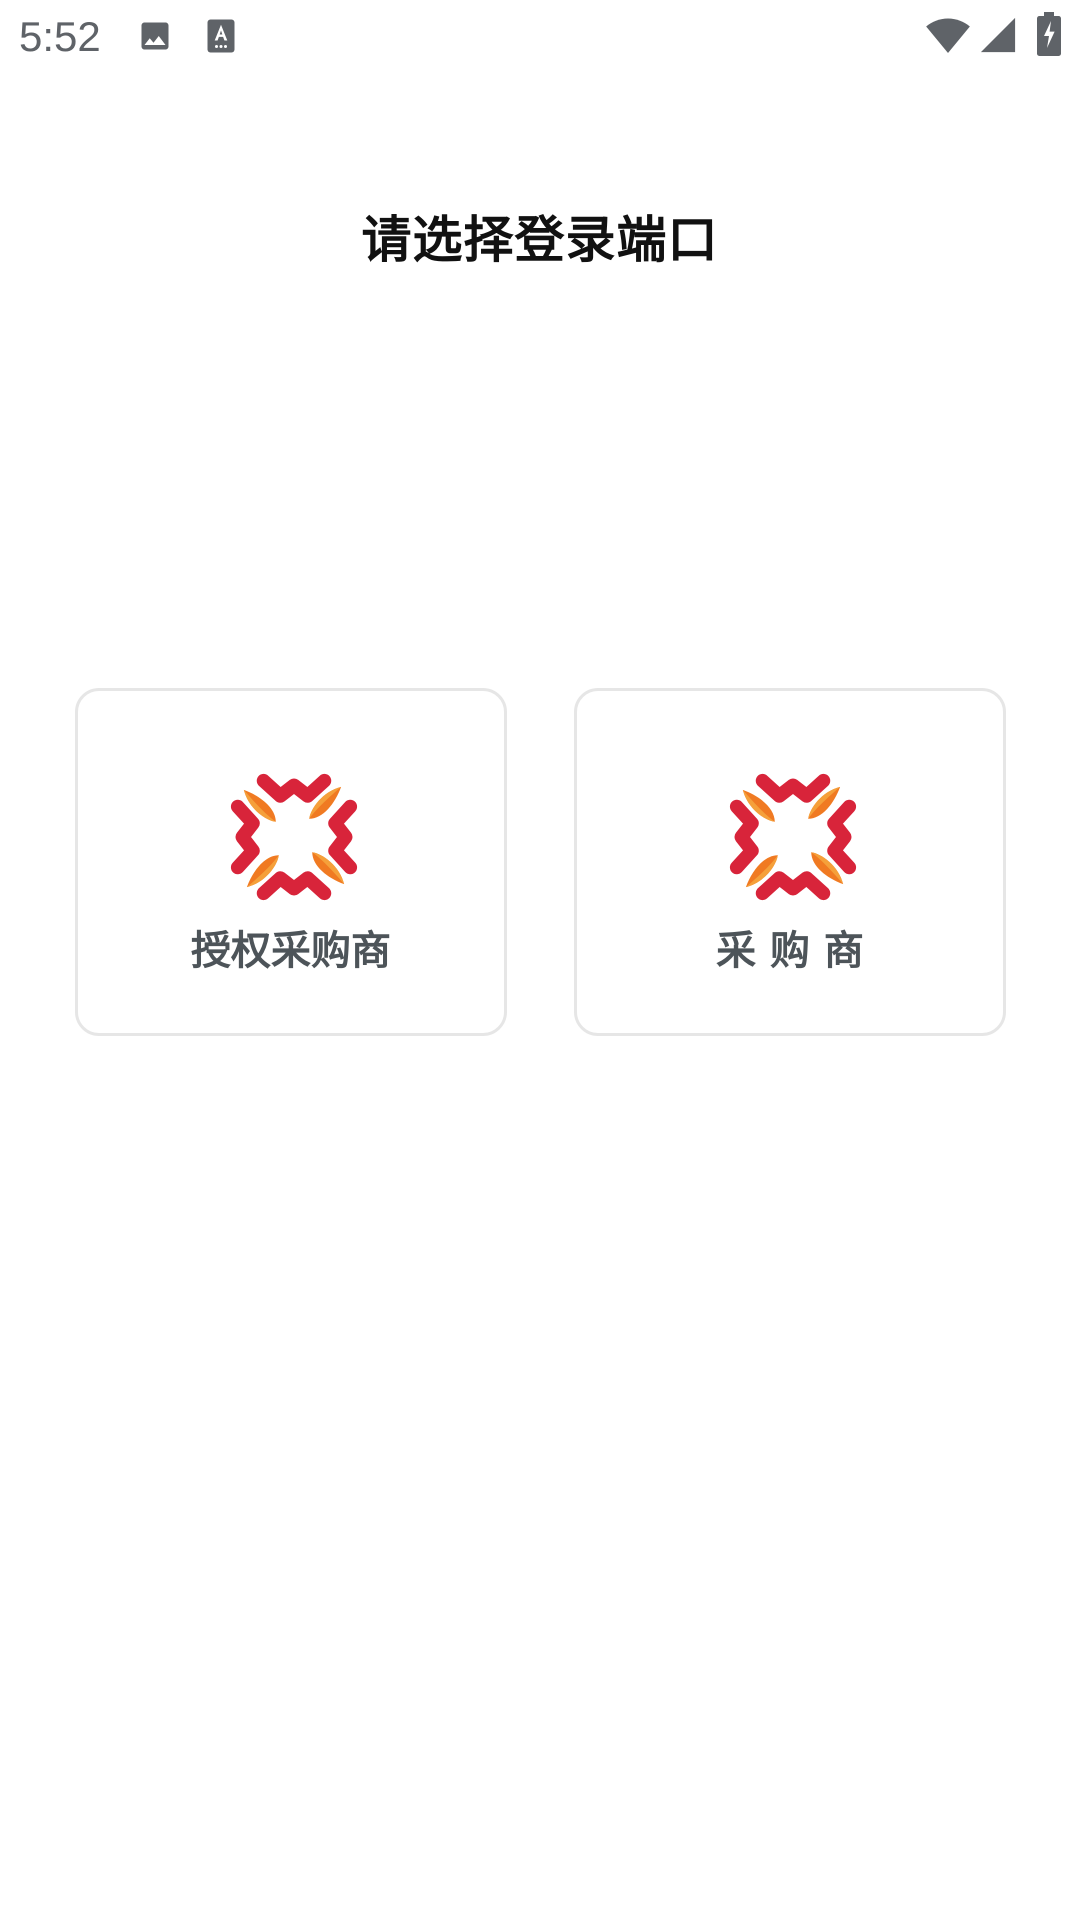 The width and height of the screenshot is (1080, 1920). What do you see at coordinates (790, 951) in the screenshot?
I see `buyer-label: 采 购 商` at bounding box center [790, 951].